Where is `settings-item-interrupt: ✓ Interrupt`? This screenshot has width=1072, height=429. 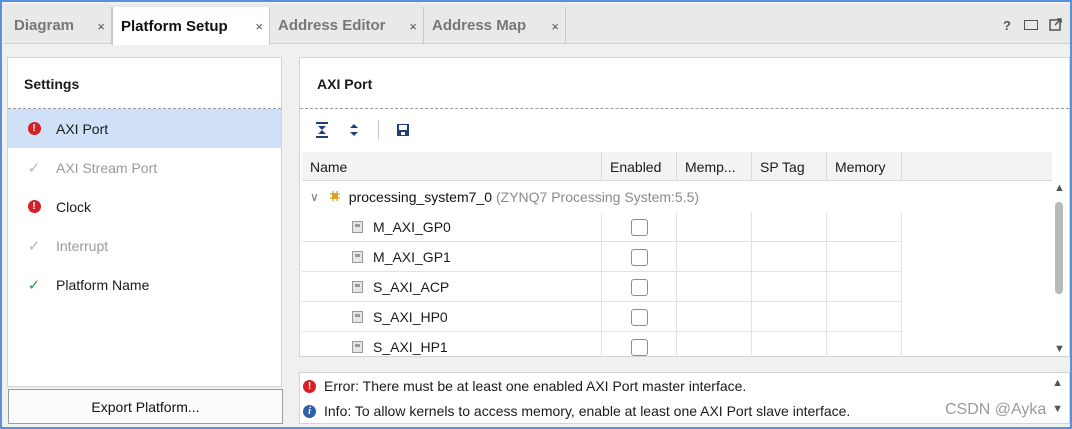 settings-item-interrupt: ✓ Interrupt is located at coordinates (144, 245).